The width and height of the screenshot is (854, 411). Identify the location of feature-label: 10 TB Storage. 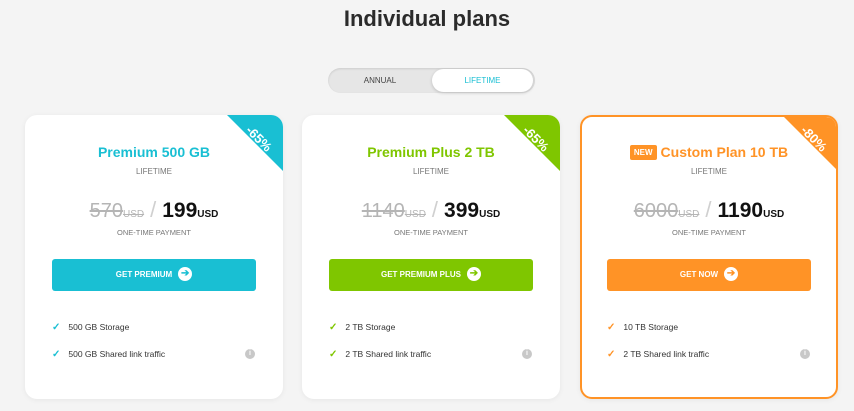
(651, 327).